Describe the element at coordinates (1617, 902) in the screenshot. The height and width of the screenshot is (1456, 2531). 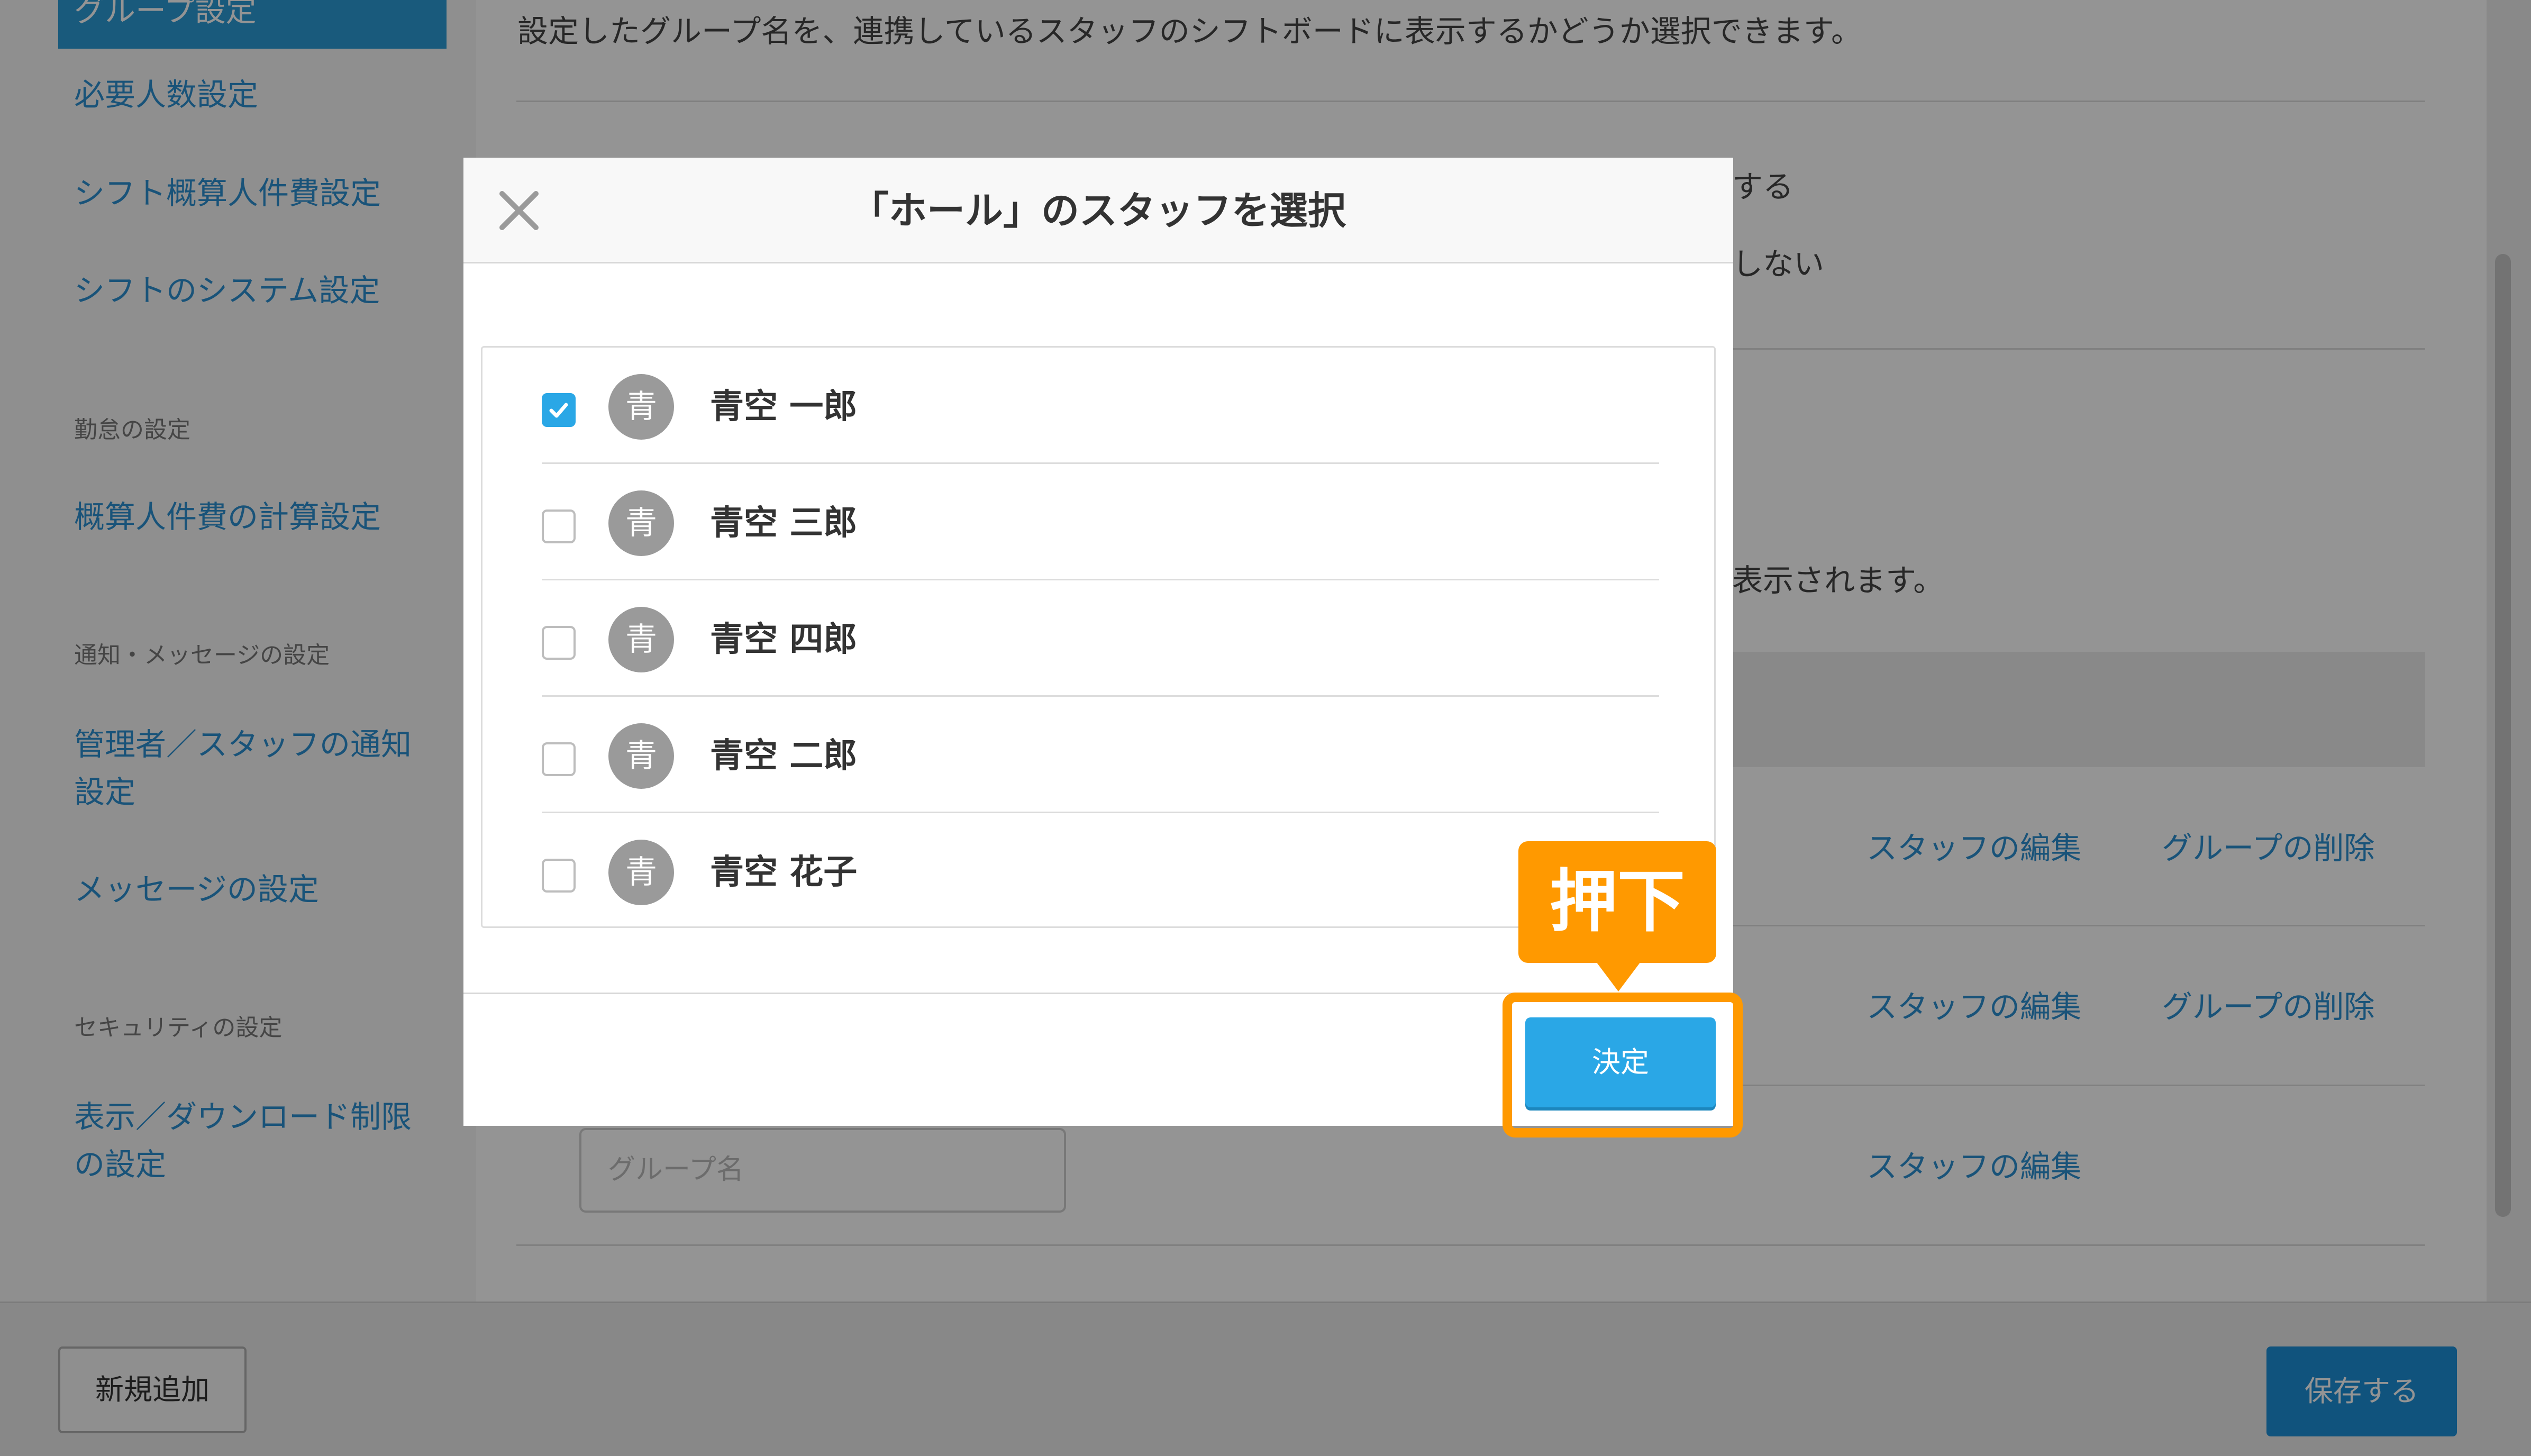
I see `press-callout: 押下` at that location.